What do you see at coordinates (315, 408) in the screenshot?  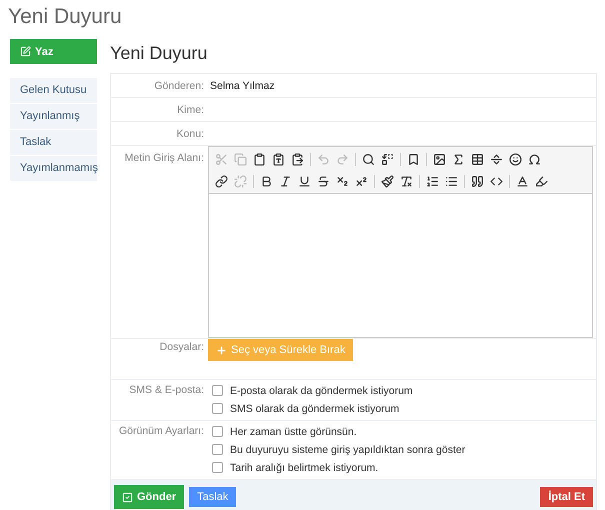 I see `checkbox-label: SMS olarak da göndermek istiyorum` at bounding box center [315, 408].